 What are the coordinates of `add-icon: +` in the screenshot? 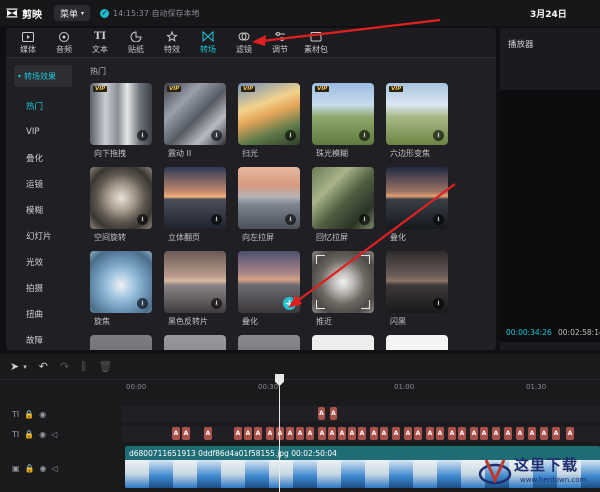 It's located at (289, 303).